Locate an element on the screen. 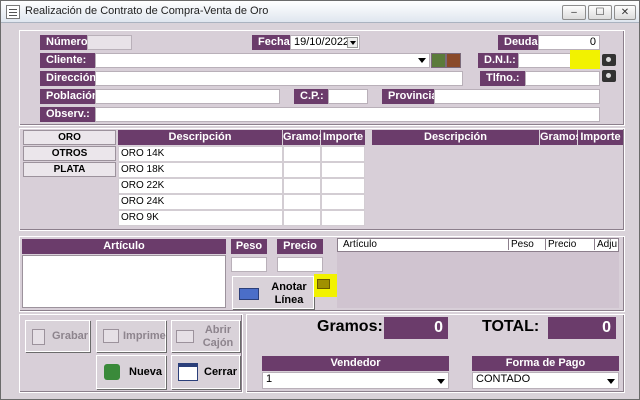  refresh-icon is located at coordinates (112, 372).